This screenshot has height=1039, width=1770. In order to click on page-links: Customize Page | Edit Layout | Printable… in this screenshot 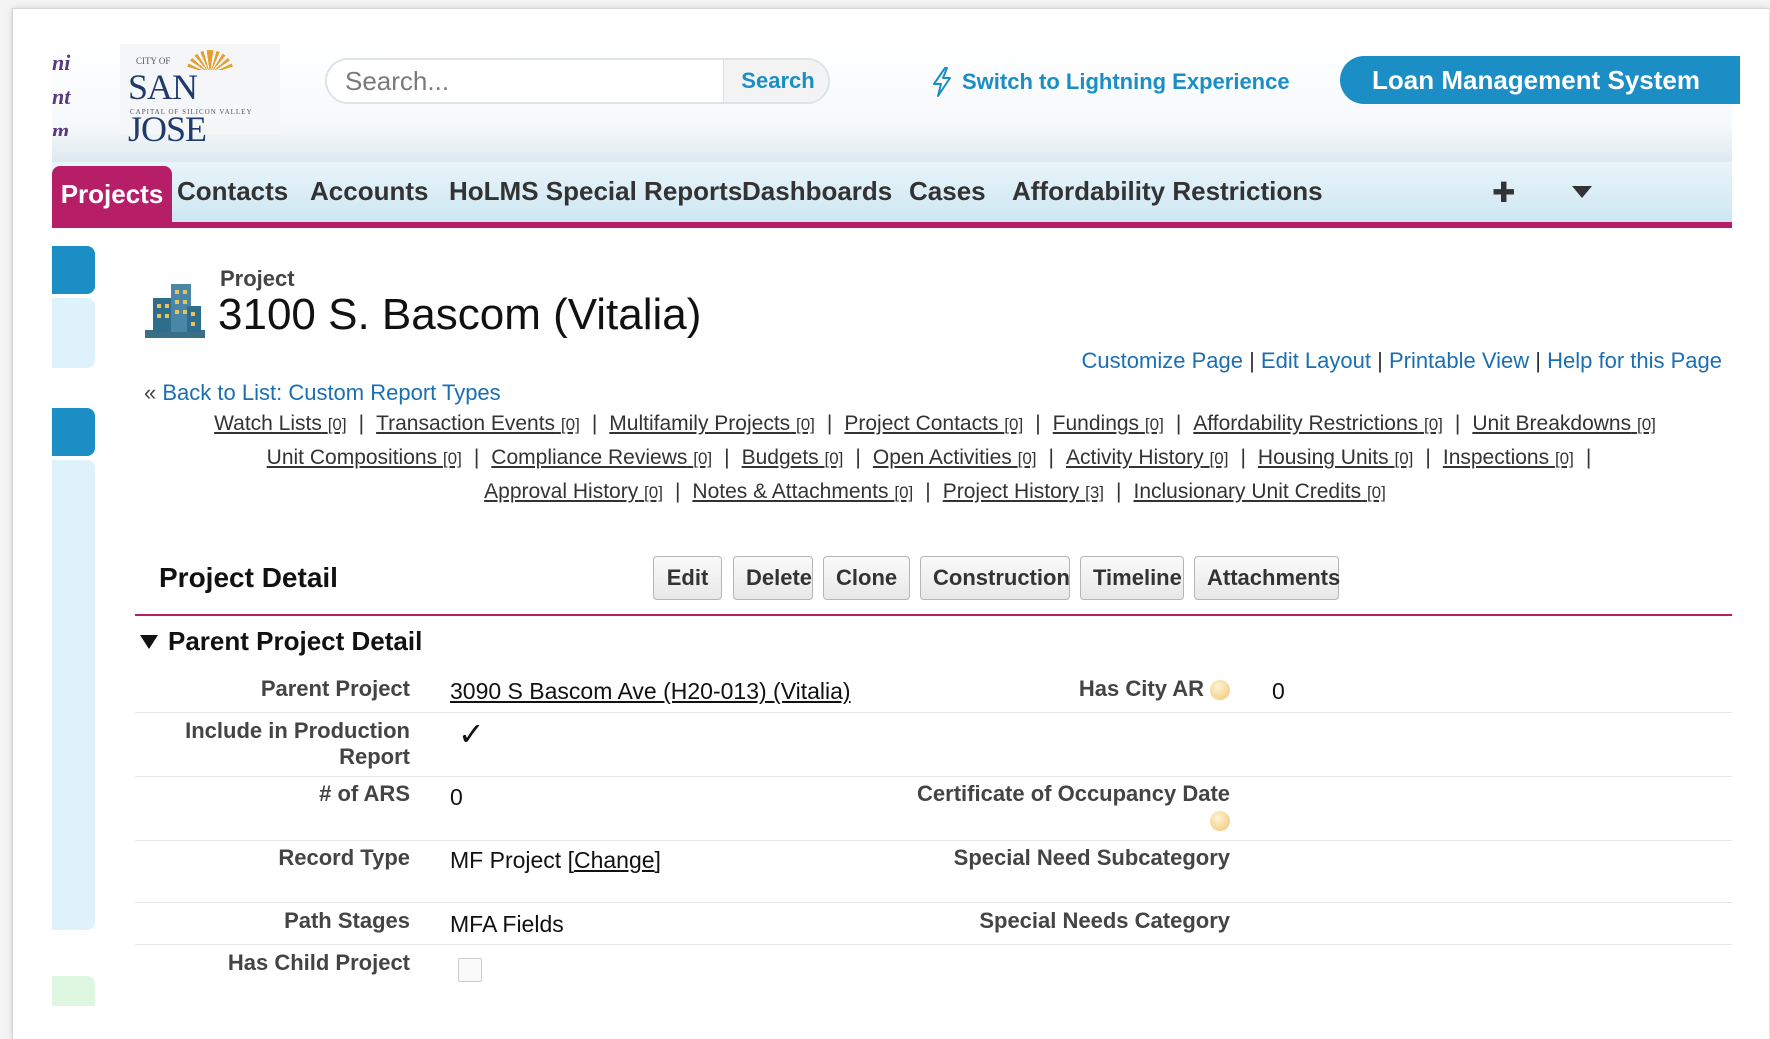, I will do `click(1401, 360)`.